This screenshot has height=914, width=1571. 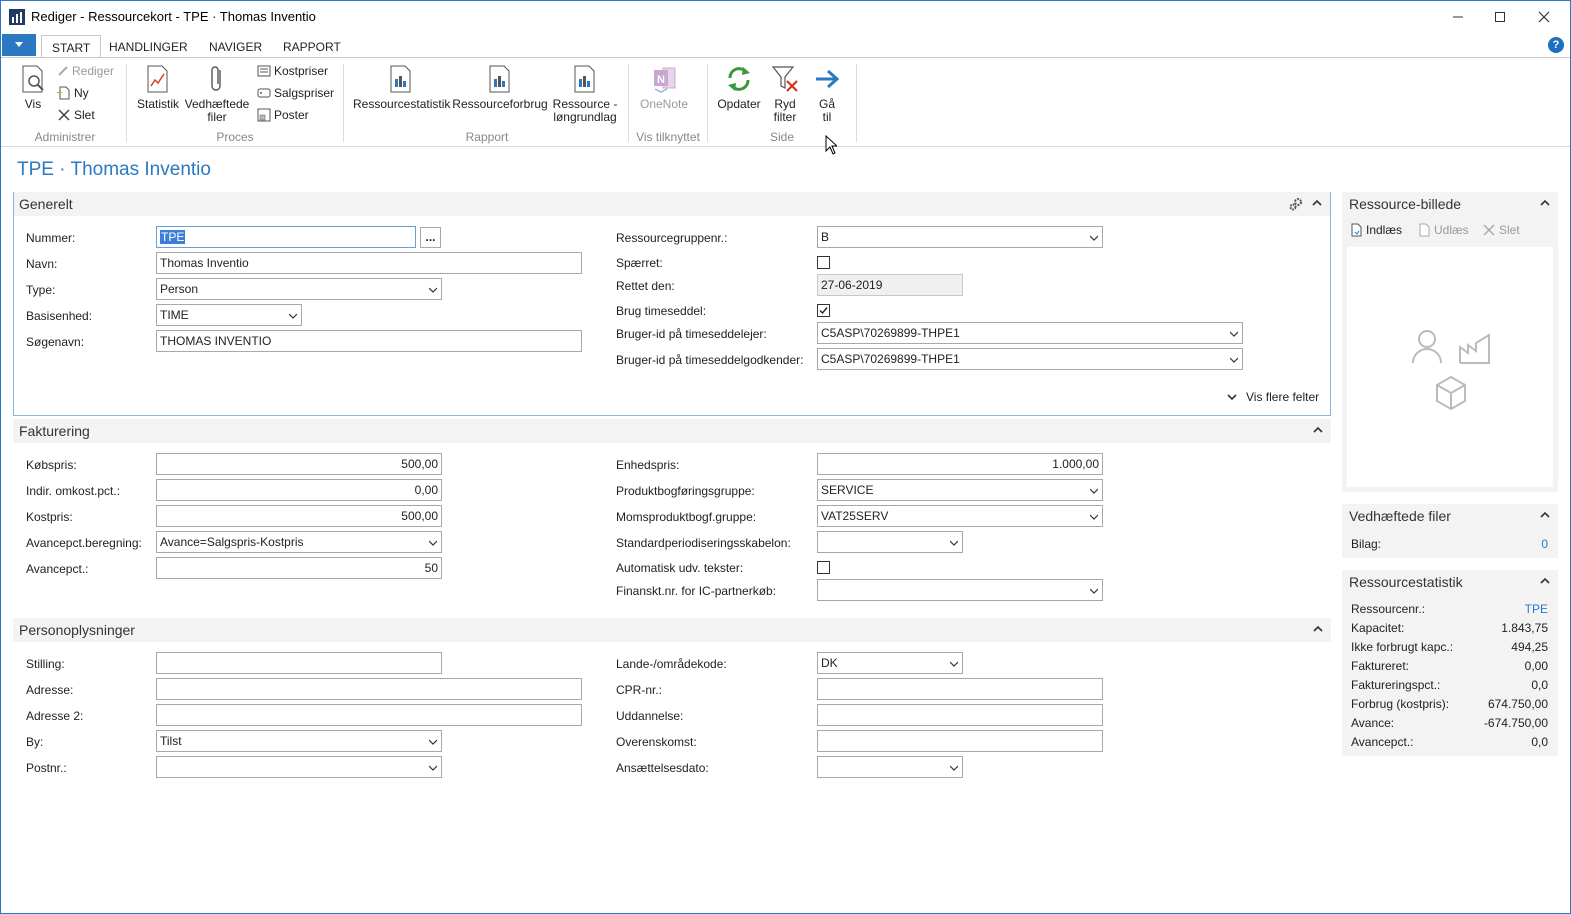 I want to click on avanceberegning-select: Avance=Salgspris-Kostpris, so click(x=299, y=542).